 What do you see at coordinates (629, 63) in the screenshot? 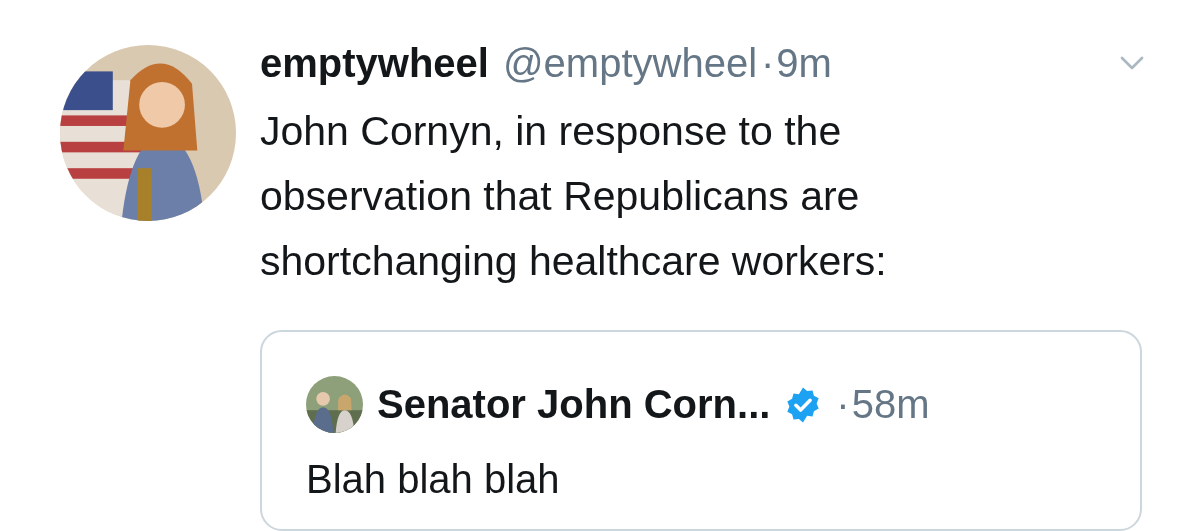
I see `author-handle: @emptywheel` at bounding box center [629, 63].